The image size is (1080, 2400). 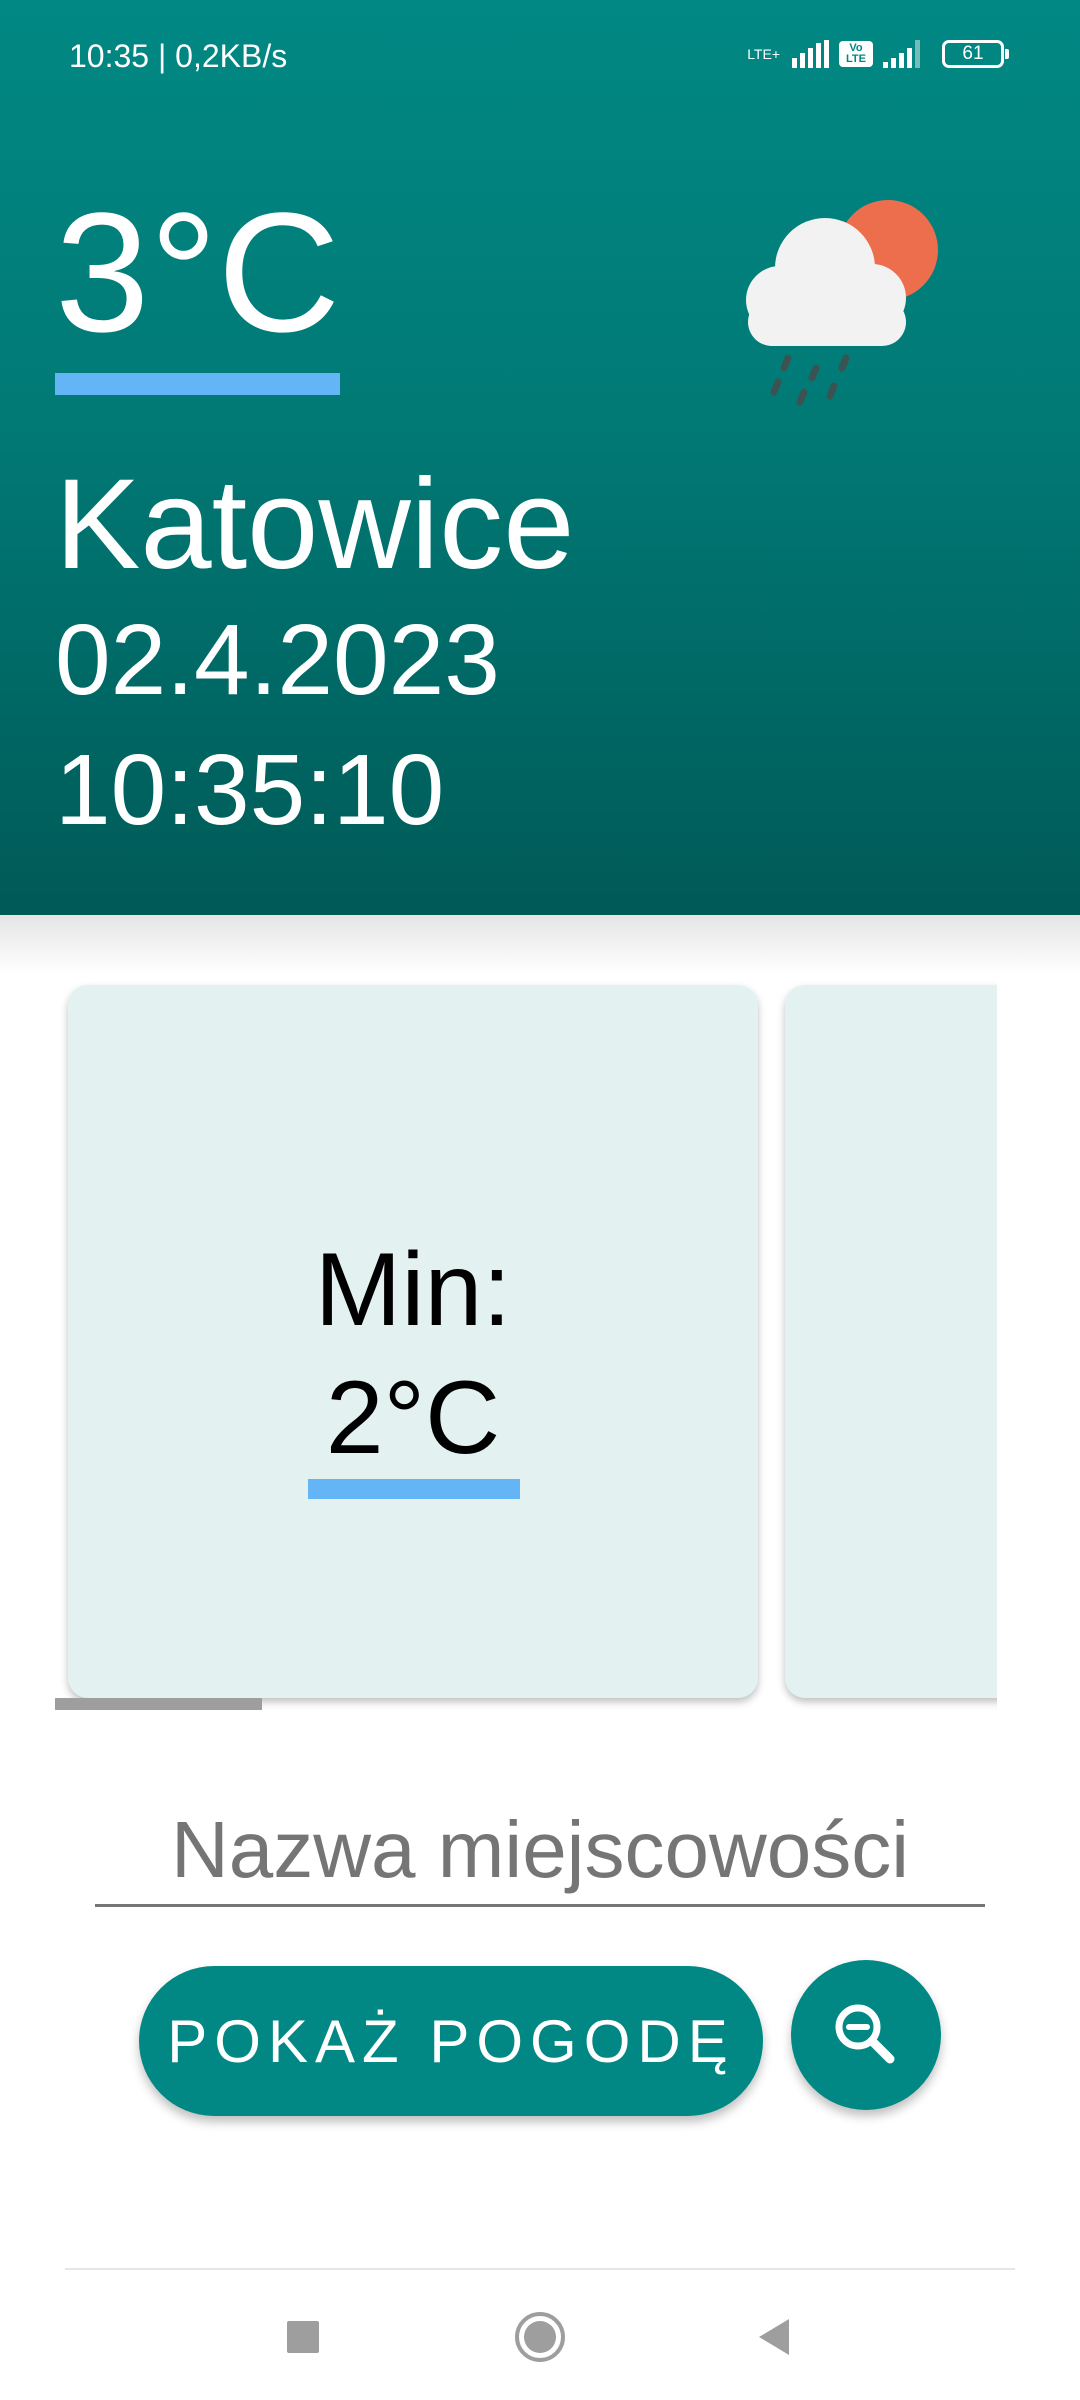 What do you see at coordinates (878, 54) in the screenshot?
I see `status-icons: LTE+ Vo LTE 61` at bounding box center [878, 54].